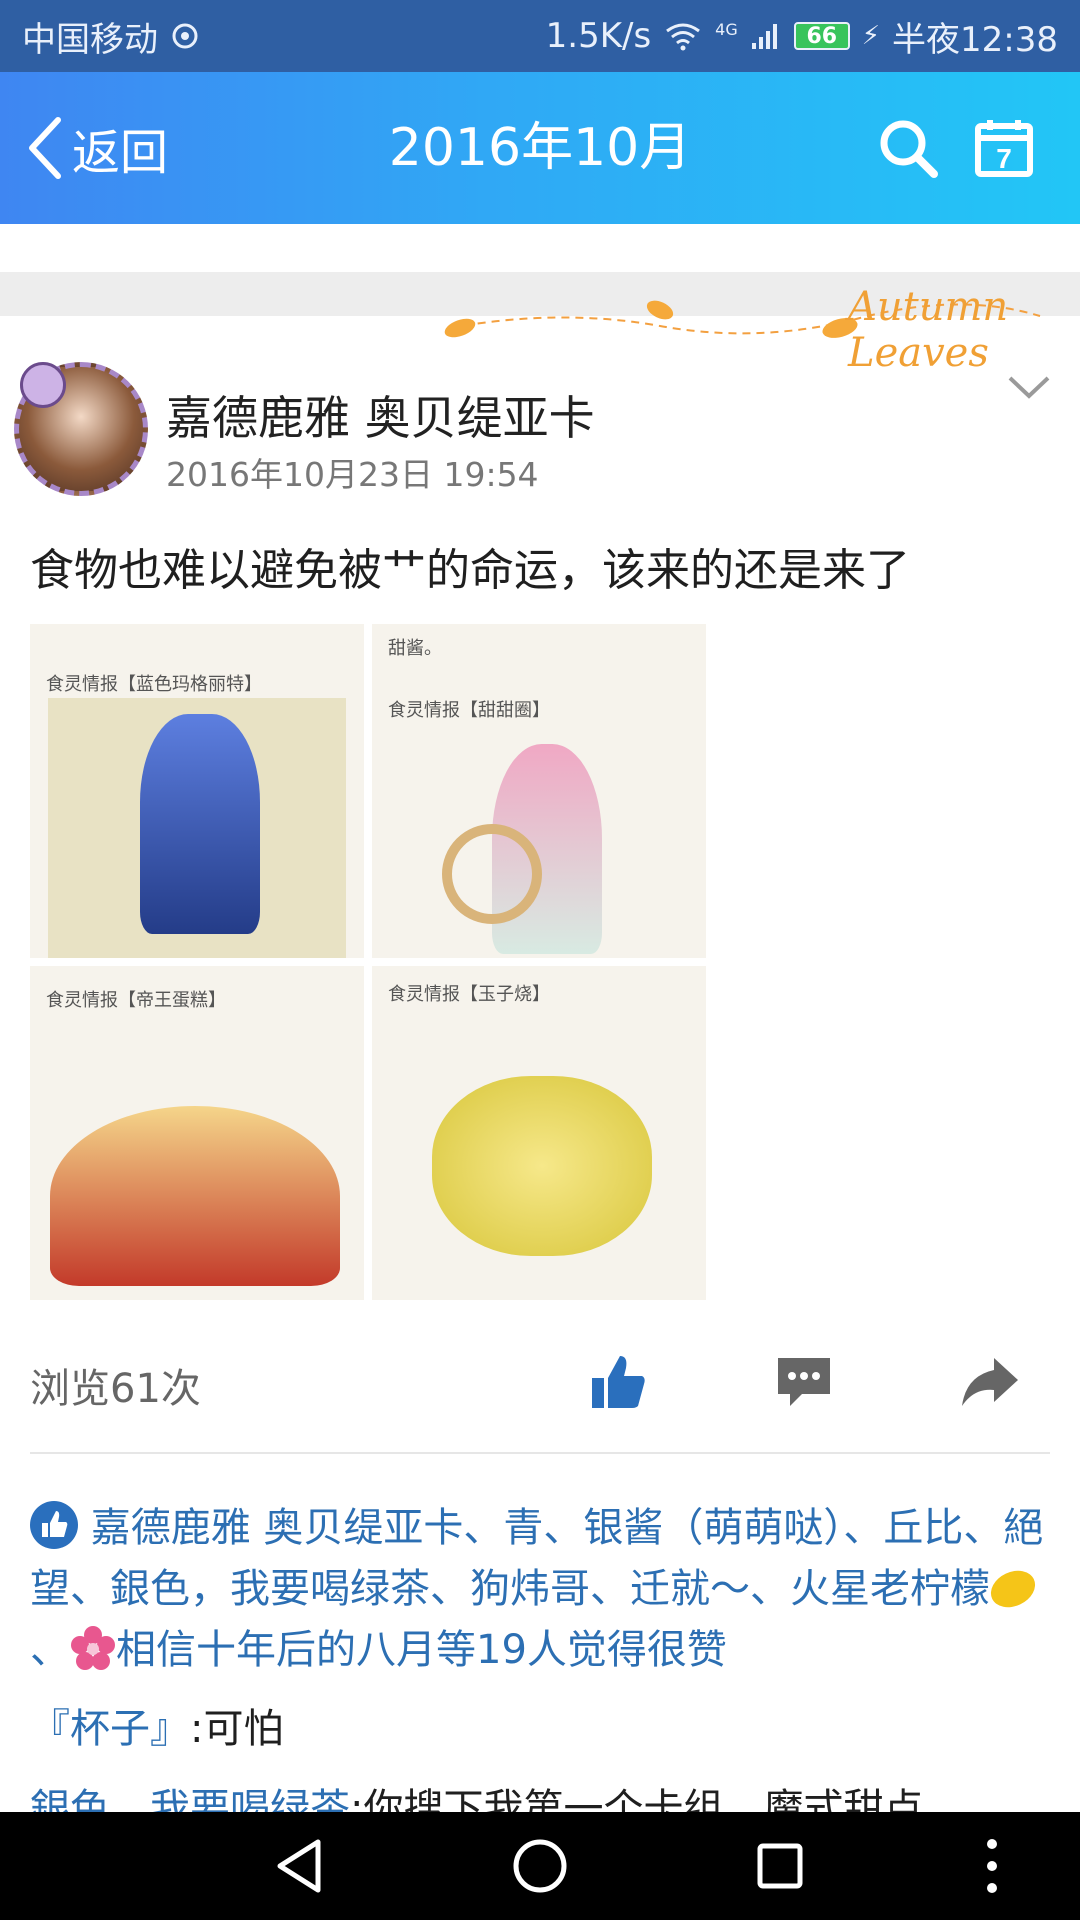  I want to click on chevron-down-icon, so click(1029, 387).